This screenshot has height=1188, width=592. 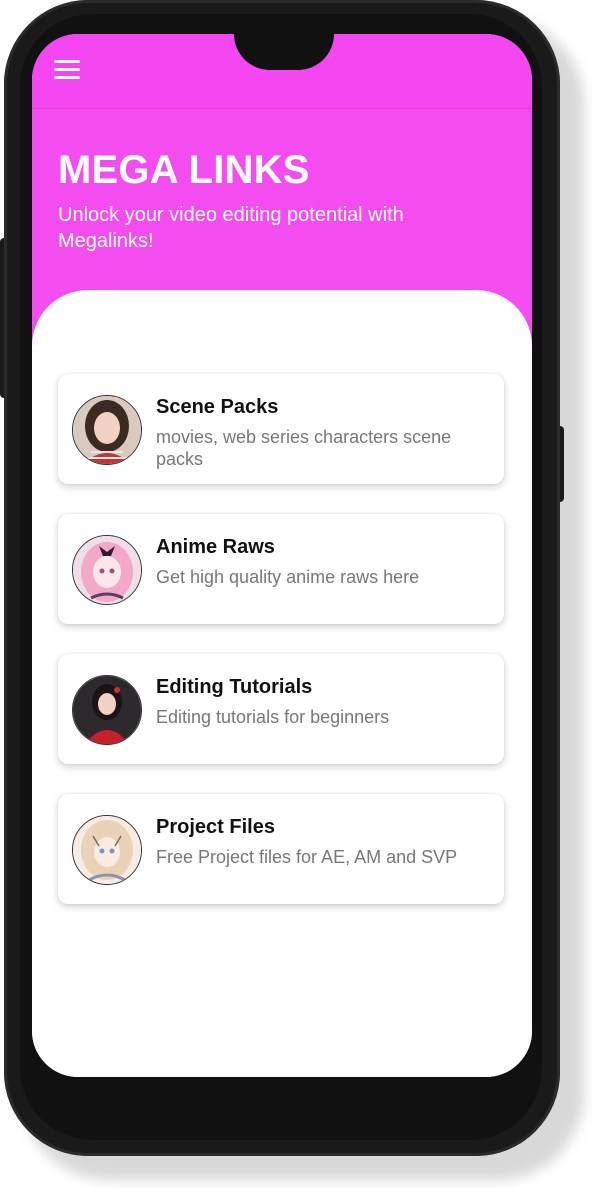 I want to click on anime-girl-blonde-avatar, so click(x=107, y=850).